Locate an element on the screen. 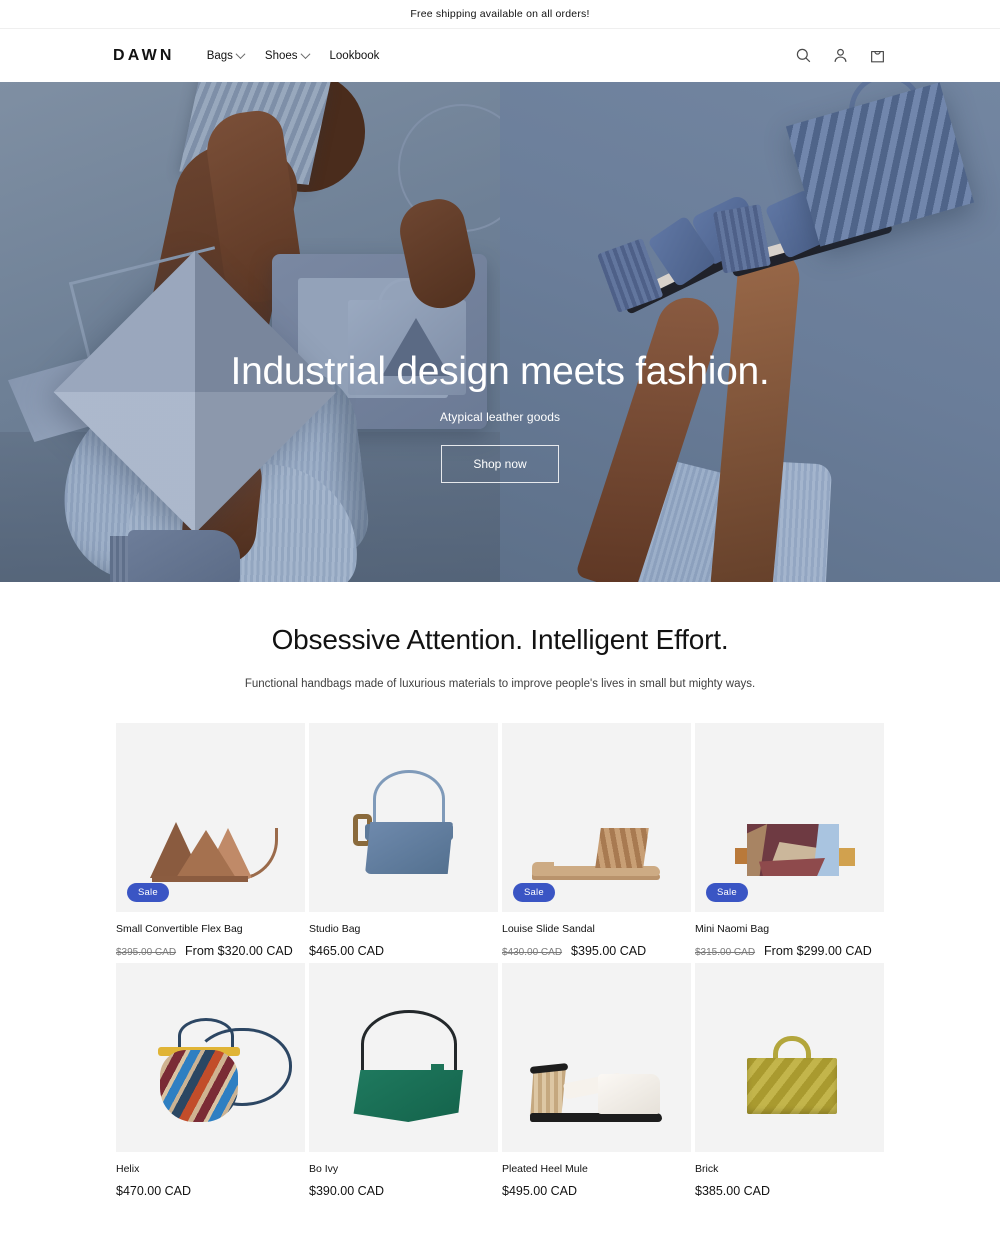  cart-icon is located at coordinates (877, 55).